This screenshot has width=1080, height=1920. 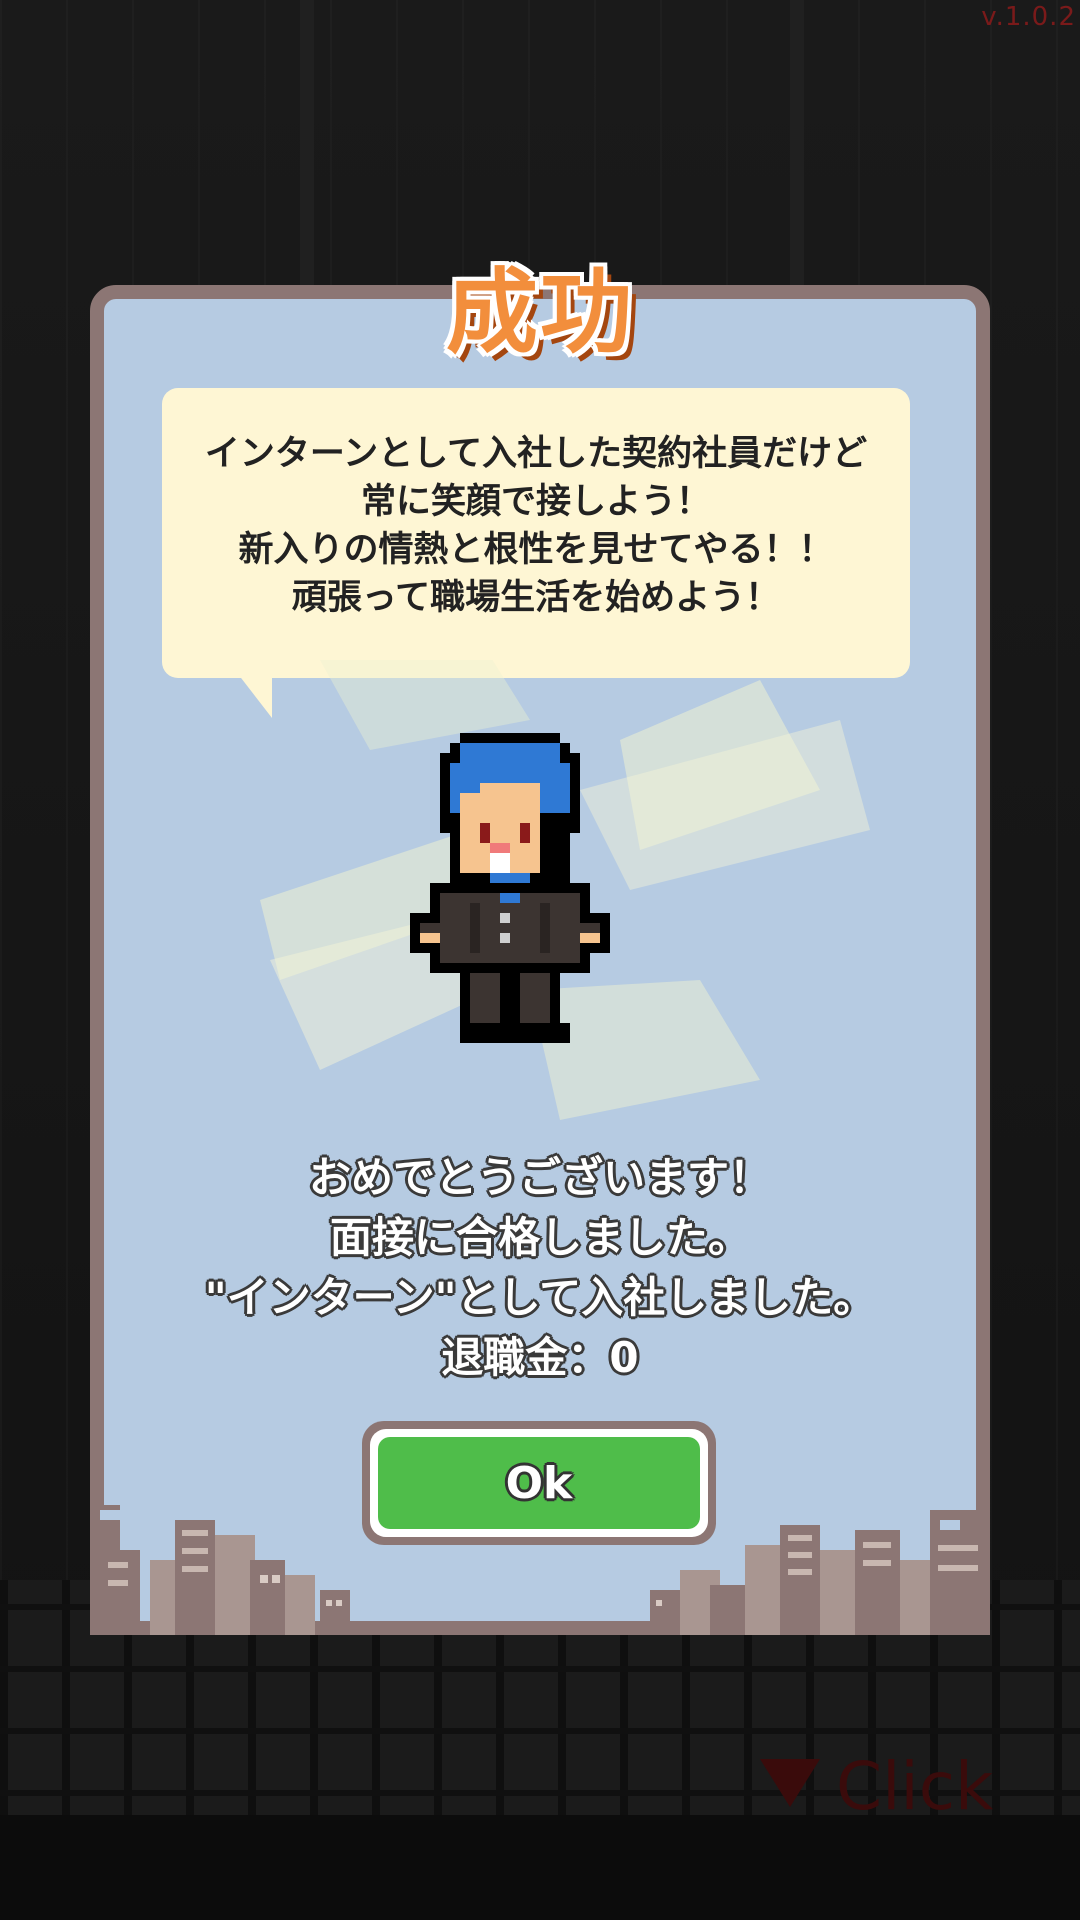 I want to click on ok-button-border: Ok, so click(x=539, y=1483).